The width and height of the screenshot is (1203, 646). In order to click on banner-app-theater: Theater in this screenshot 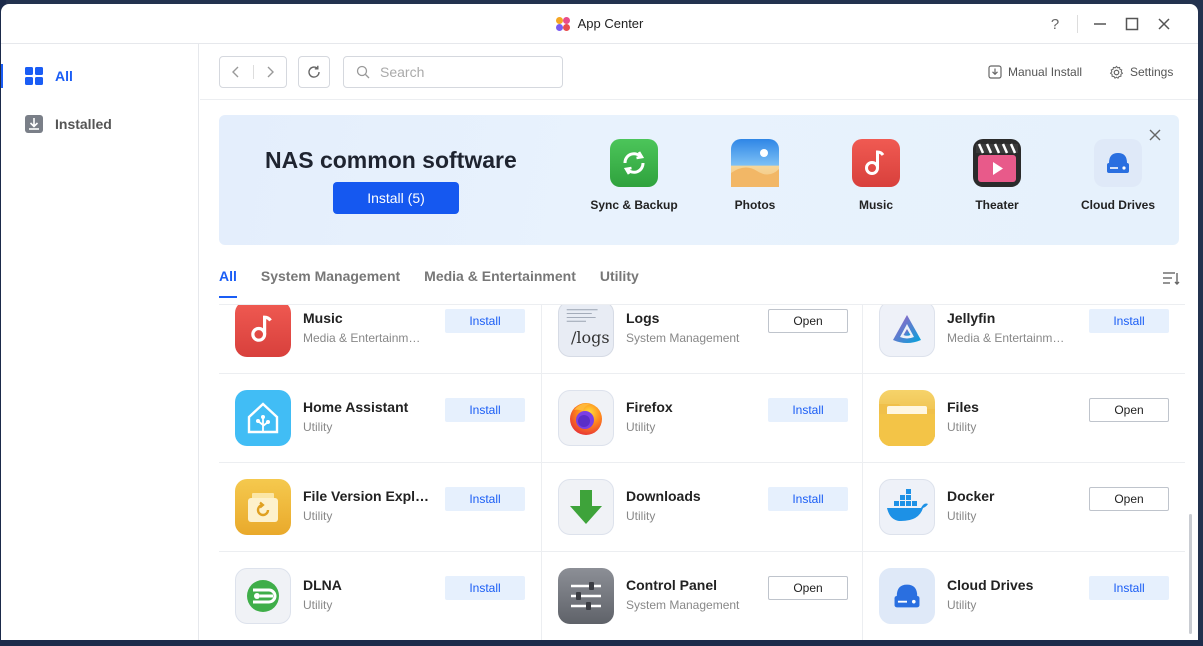, I will do `click(997, 175)`.